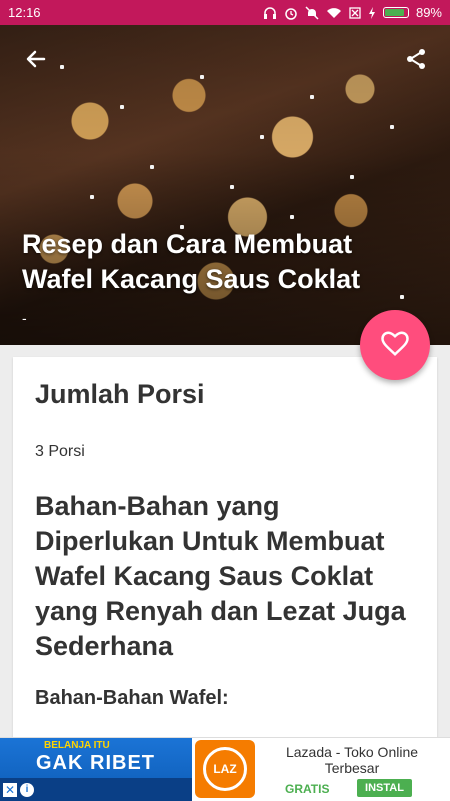 The image size is (450, 801). Describe the element at coordinates (60, 451) in the screenshot. I see `servings-value: 3 Porsi` at that location.